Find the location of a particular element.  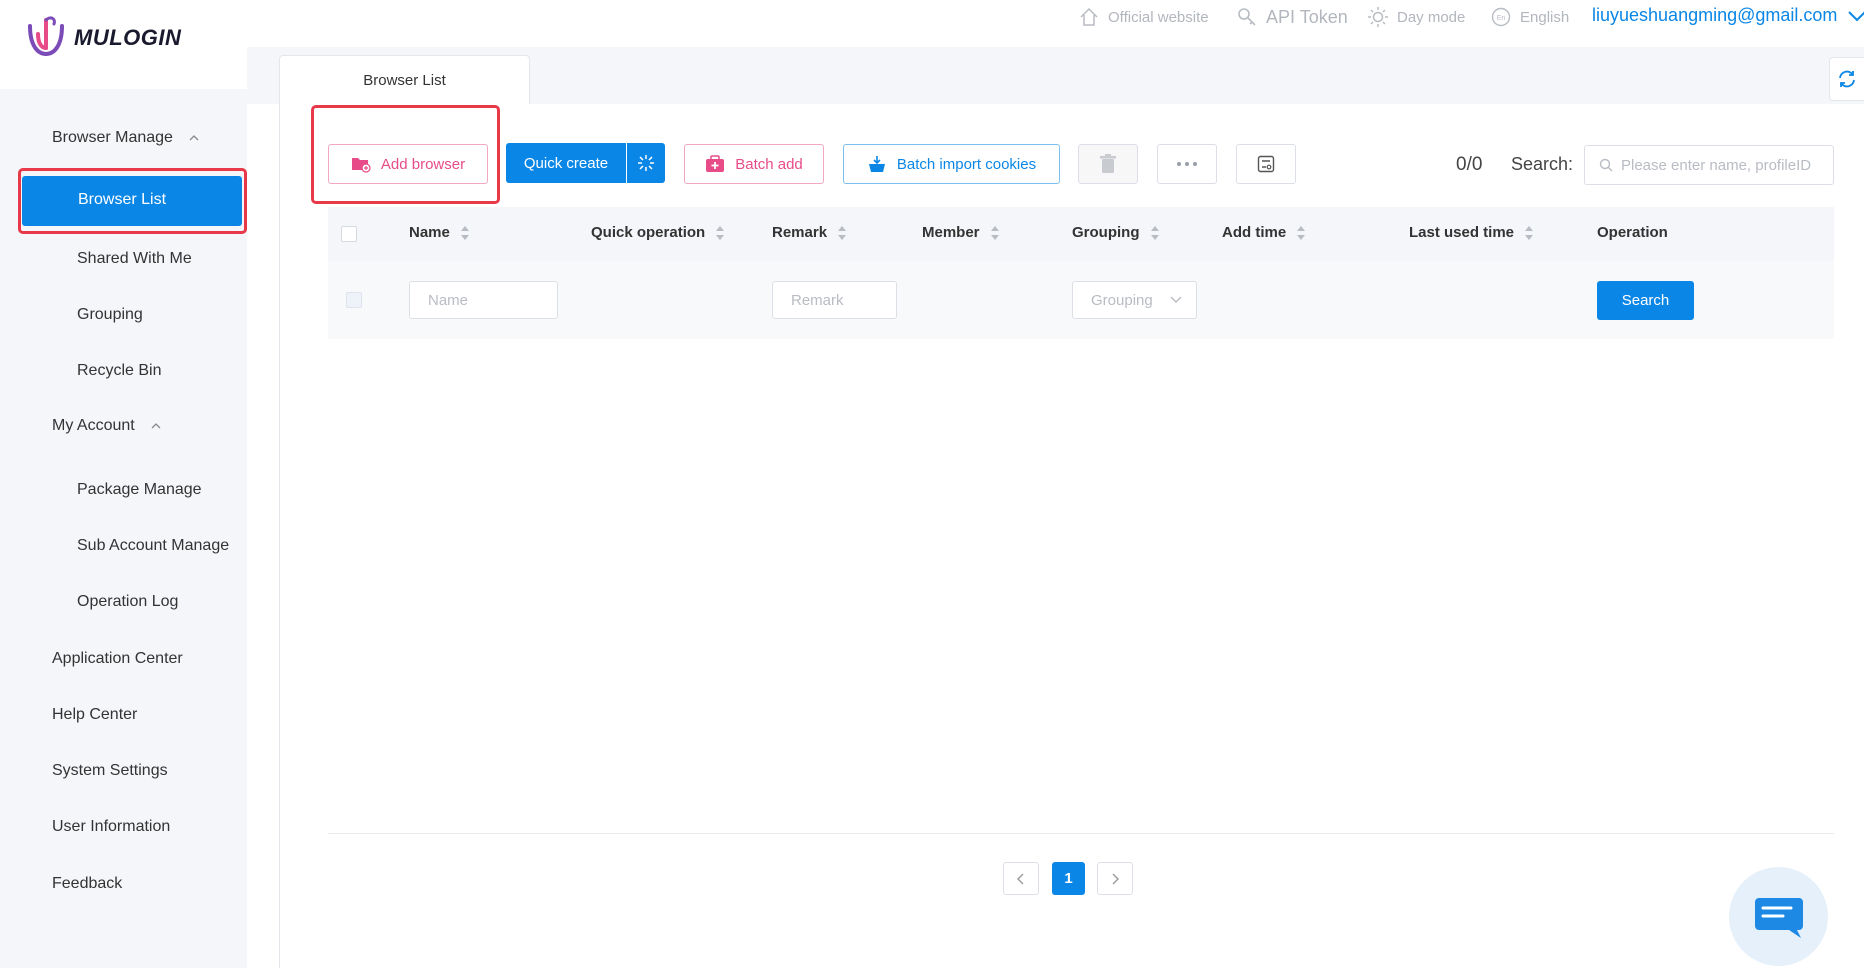

quick-create-label: Quick create is located at coordinates (566, 163).